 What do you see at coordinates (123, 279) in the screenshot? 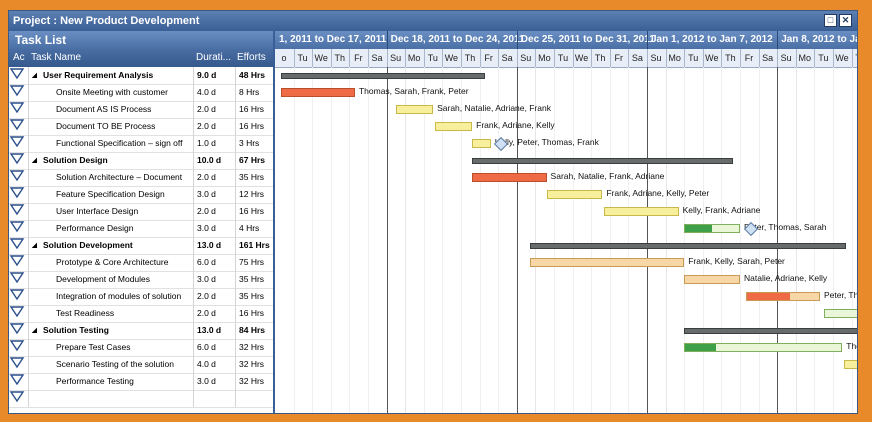
I see `task-name: Development of Modules` at bounding box center [123, 279].